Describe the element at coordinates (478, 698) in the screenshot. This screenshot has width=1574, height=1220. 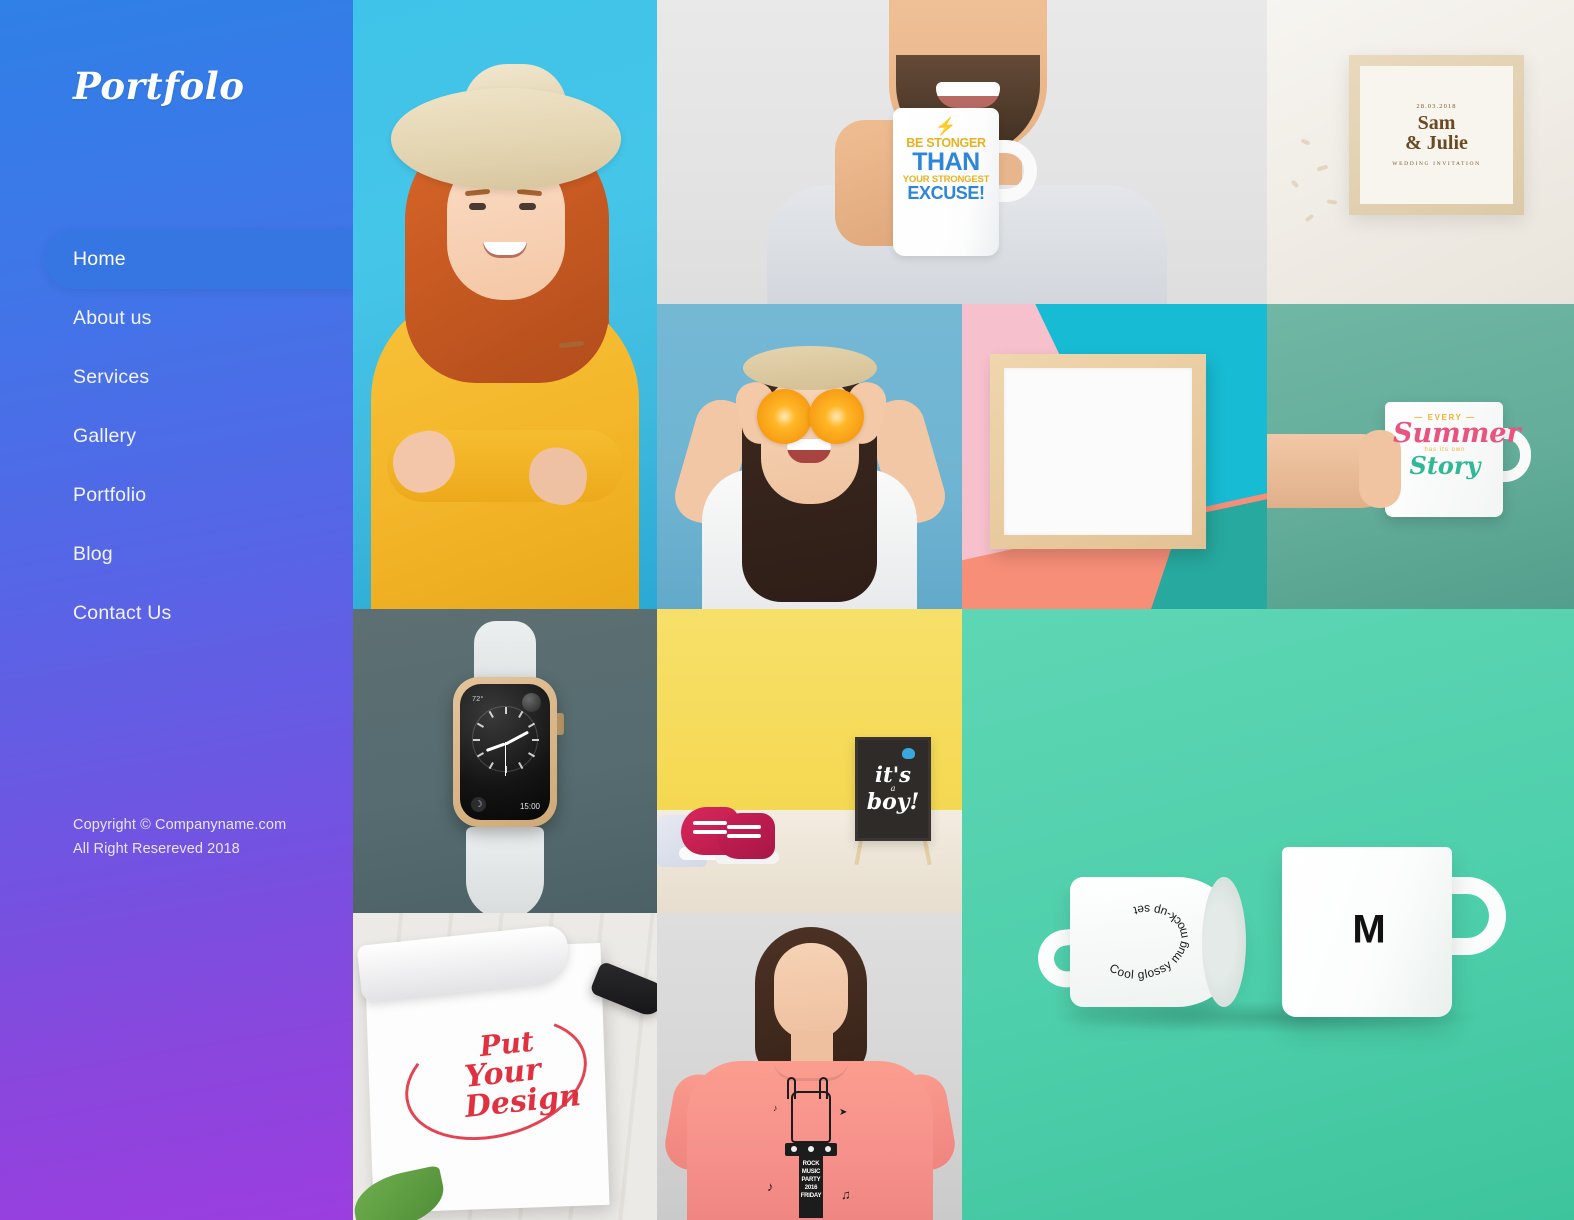
I see `temperature-readout: 72°` at that location.